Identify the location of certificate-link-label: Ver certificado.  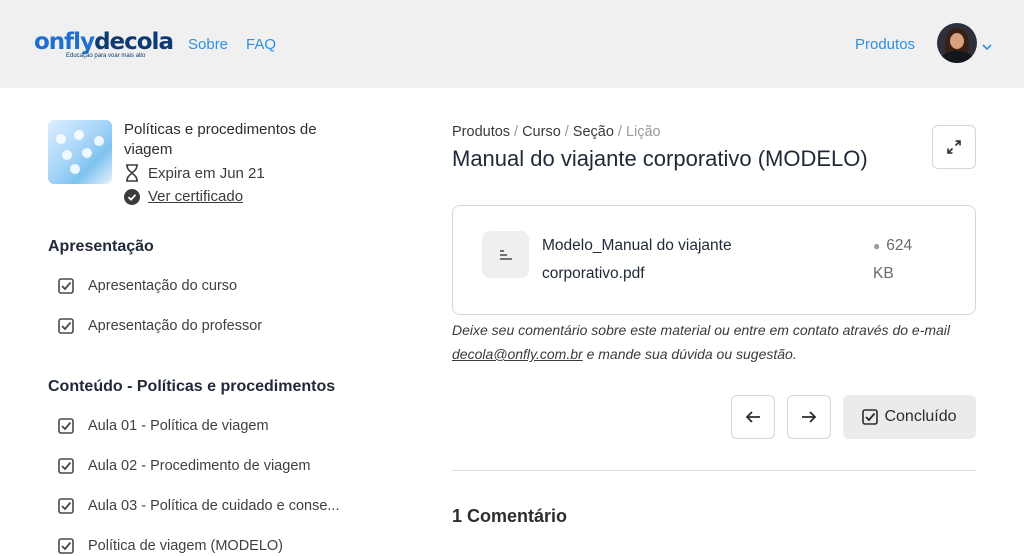
(196, 196).